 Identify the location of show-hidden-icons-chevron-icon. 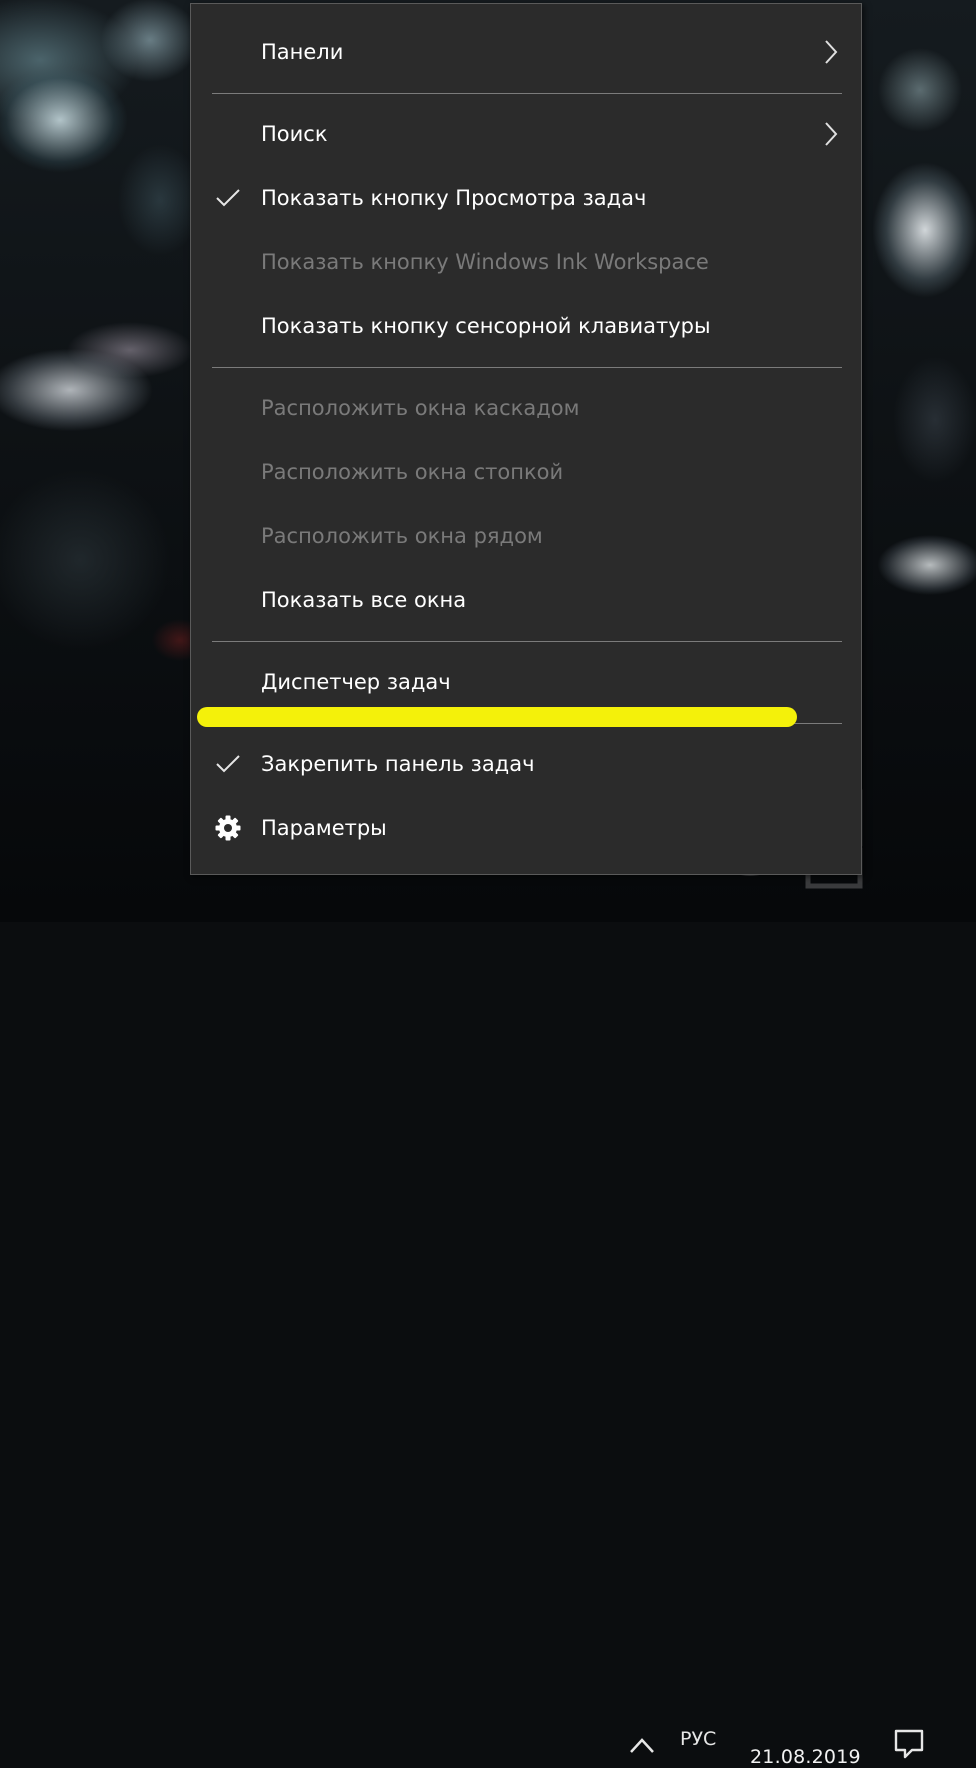
(642, 1744).